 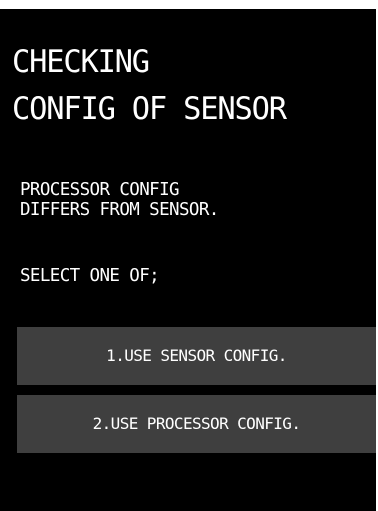 What do you see at coordinates (100, 190) in the screenshot?
I see `message-line-1: PROCESSOR CONFIG` at bounding box center [100, 190].